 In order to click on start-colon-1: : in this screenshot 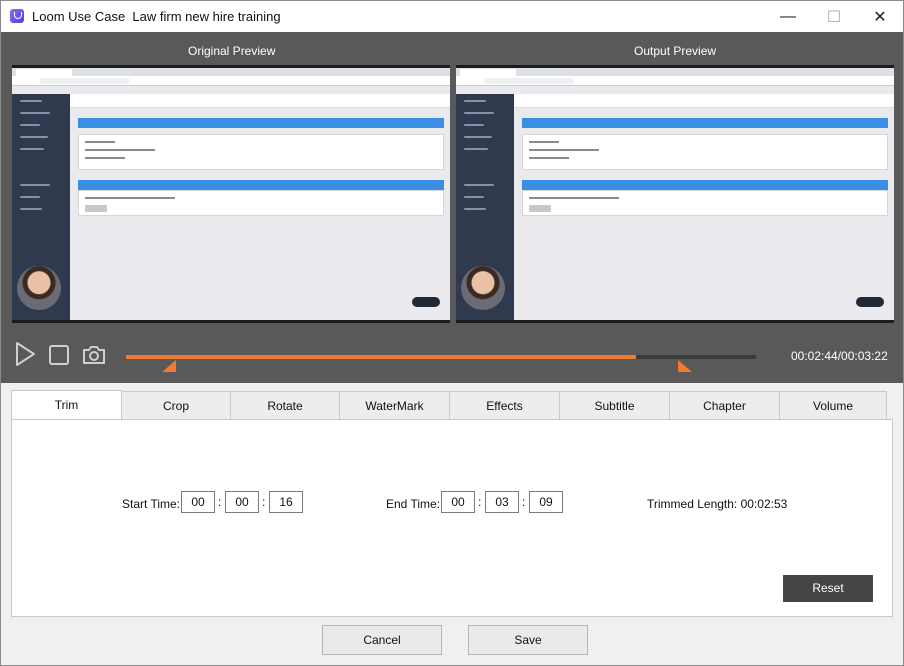, I will do `click(220, 502)`.